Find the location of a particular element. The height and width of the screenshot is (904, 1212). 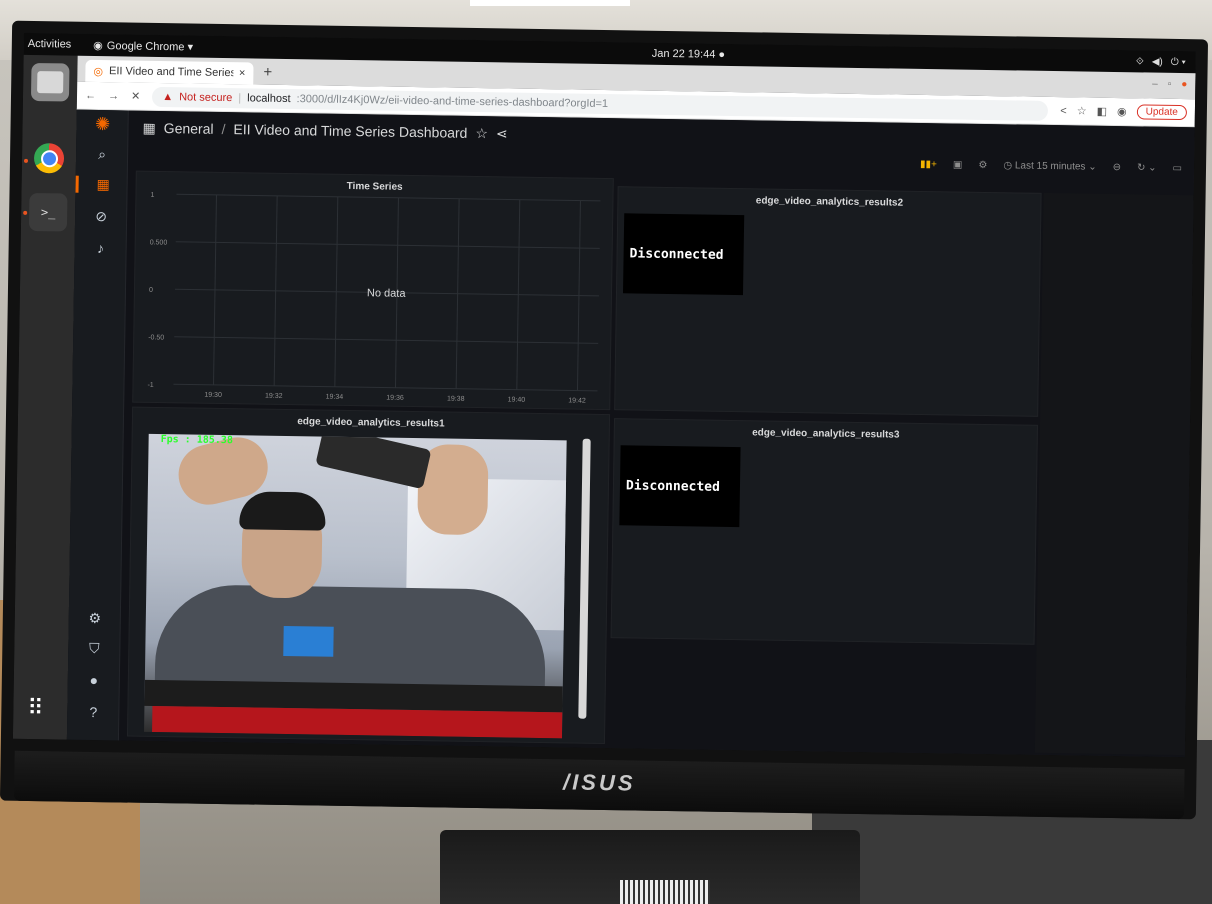

dashboards-grid-icon: ▦ is located at coordinates (149, 127).